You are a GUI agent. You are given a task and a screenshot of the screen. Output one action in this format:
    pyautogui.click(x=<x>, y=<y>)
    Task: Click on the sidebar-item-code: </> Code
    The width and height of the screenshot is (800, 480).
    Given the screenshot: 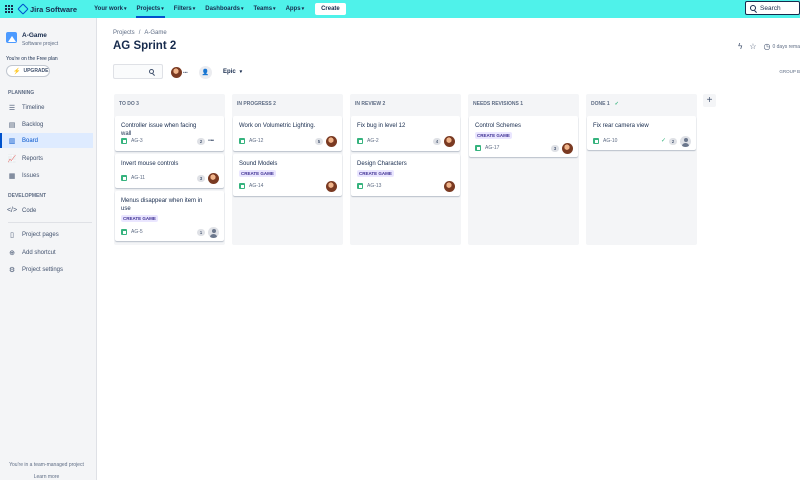 What is the action you would take?
    pyautogui.click(x=46, y=210)
    